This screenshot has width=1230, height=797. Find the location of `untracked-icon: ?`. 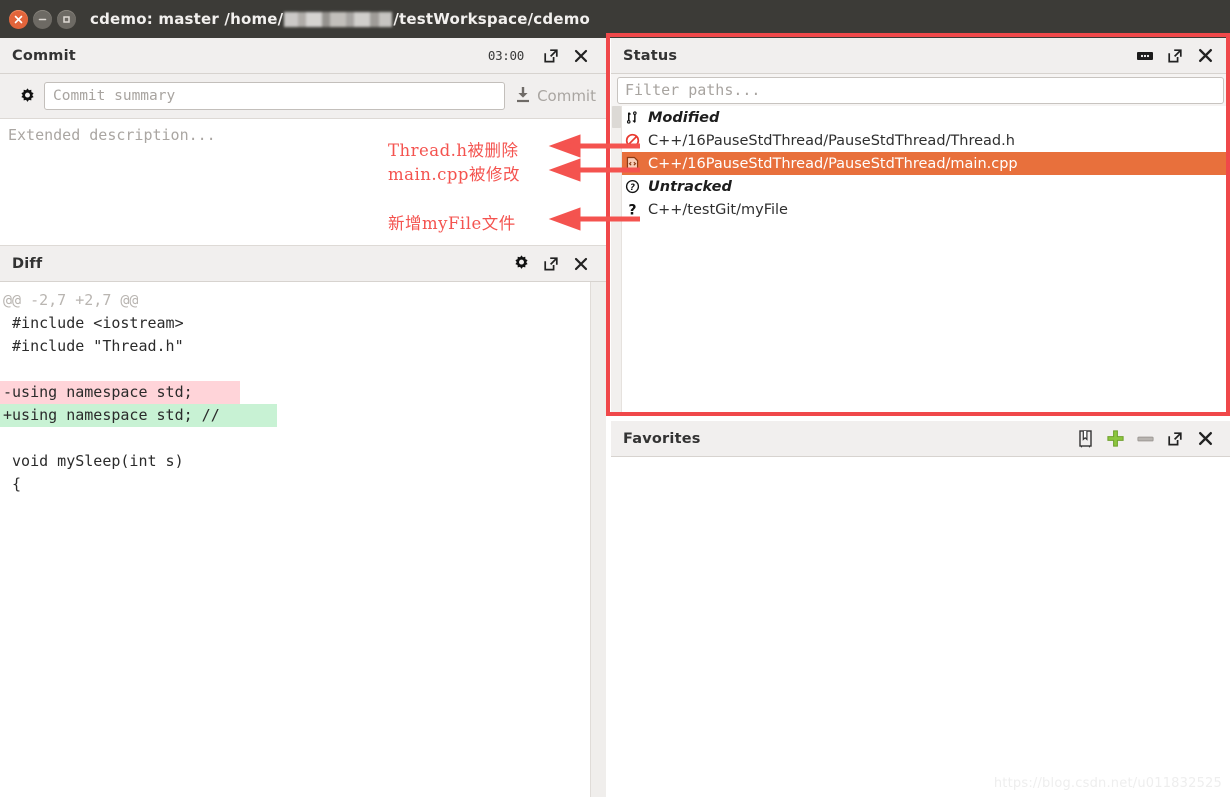

untracked-icon: ? is located at coordinates (632, 186).